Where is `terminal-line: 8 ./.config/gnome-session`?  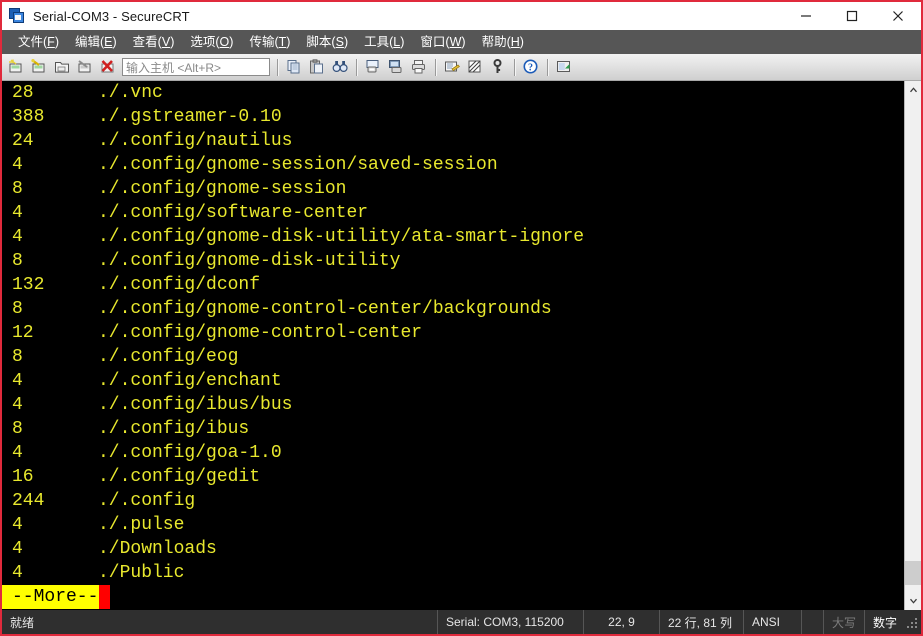 terminal-line: 8 ./.config/gnome-session is located at coordinates (453, 189).